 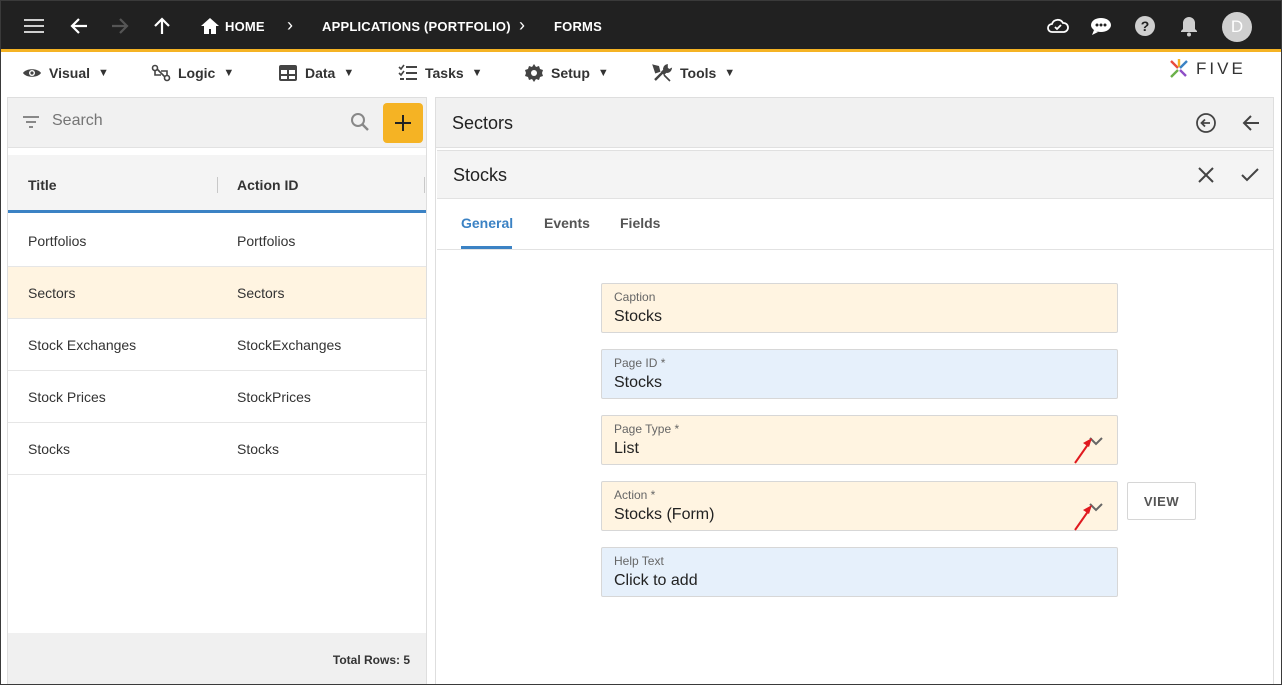 What do you see at coordinates (859, 308) in the screenshot?
I see `caption-field: Caption Stocks` at bounding box center [859, 308].